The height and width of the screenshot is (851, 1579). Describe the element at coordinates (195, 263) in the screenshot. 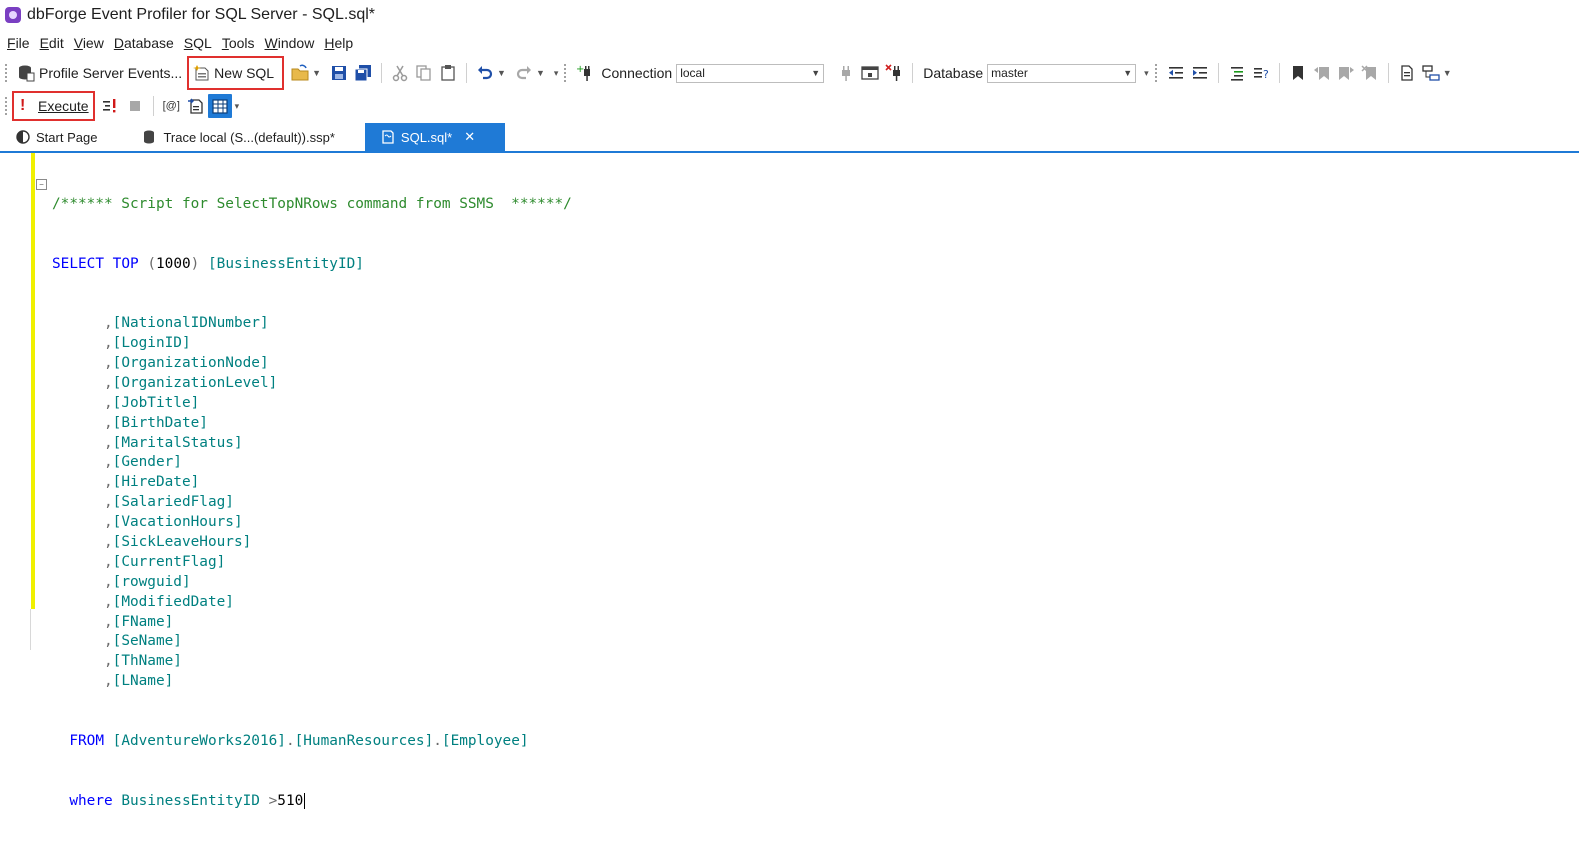

I see `paren: )` at that location.